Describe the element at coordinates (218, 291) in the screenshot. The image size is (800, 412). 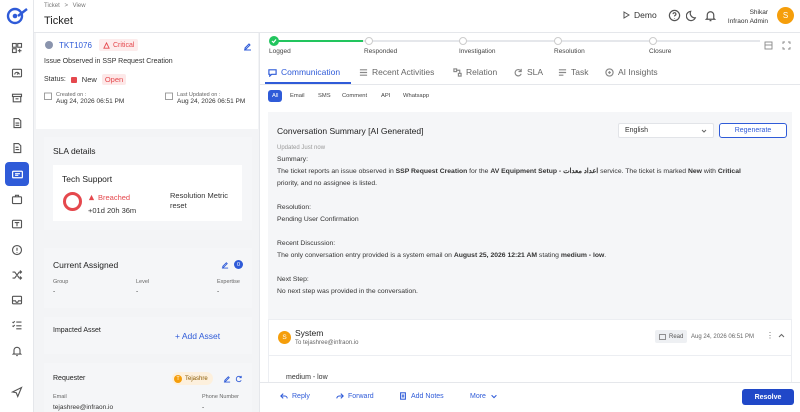
I see `expertise-value: -` at that location.